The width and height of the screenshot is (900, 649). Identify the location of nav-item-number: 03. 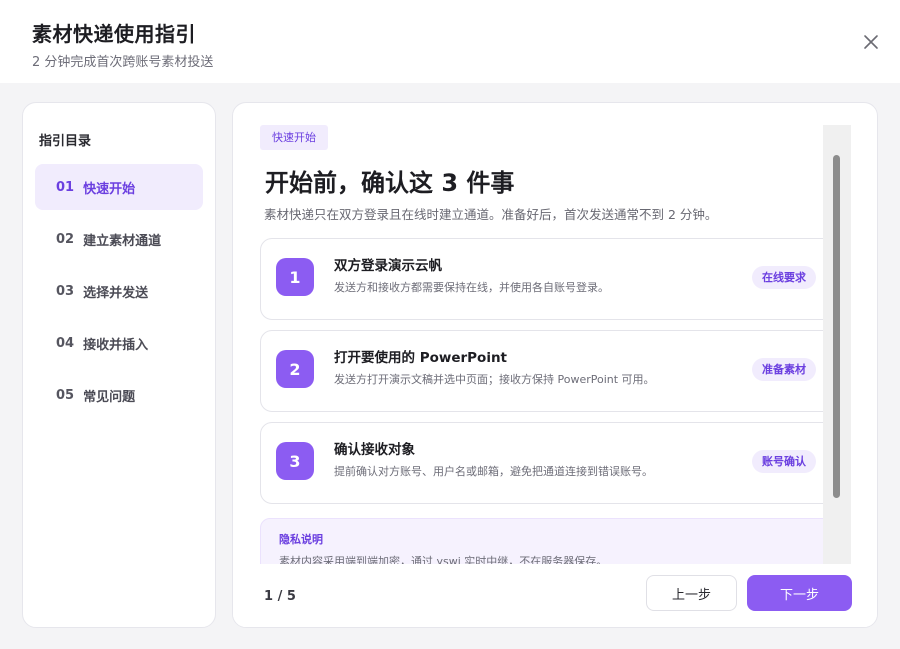
(65, 291).